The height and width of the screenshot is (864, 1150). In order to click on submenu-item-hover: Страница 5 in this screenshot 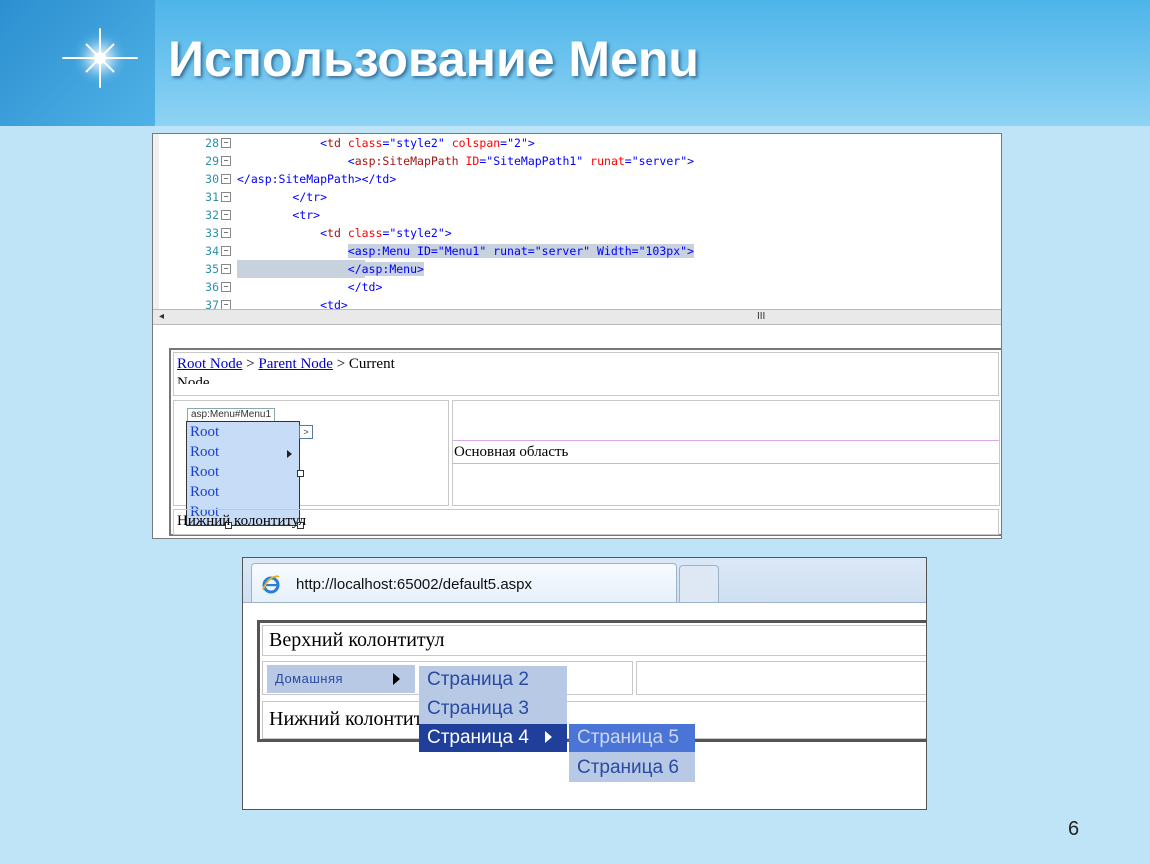, I will do `click(632, 738)`.